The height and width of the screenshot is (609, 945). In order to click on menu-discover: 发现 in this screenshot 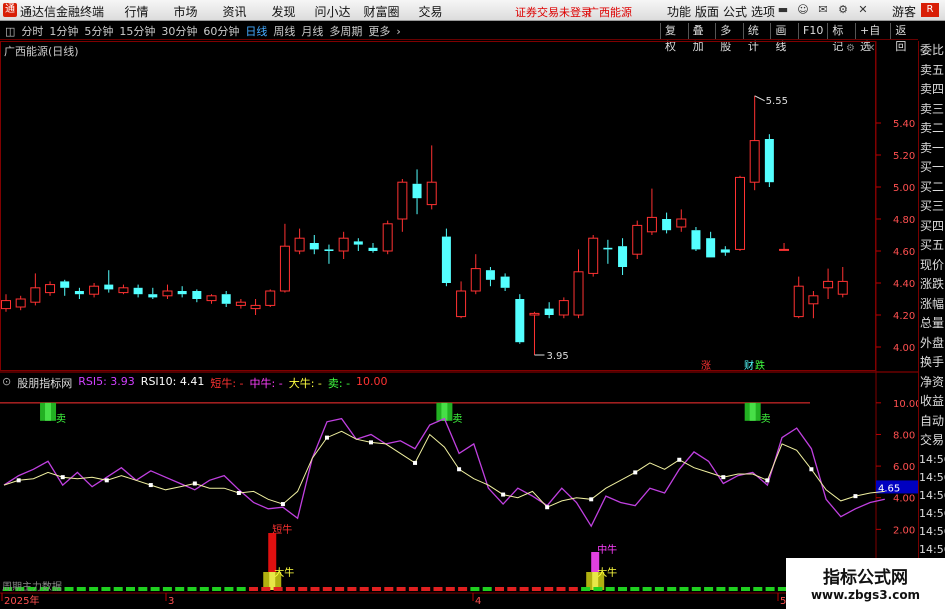, I will do `click(283, 11)`.